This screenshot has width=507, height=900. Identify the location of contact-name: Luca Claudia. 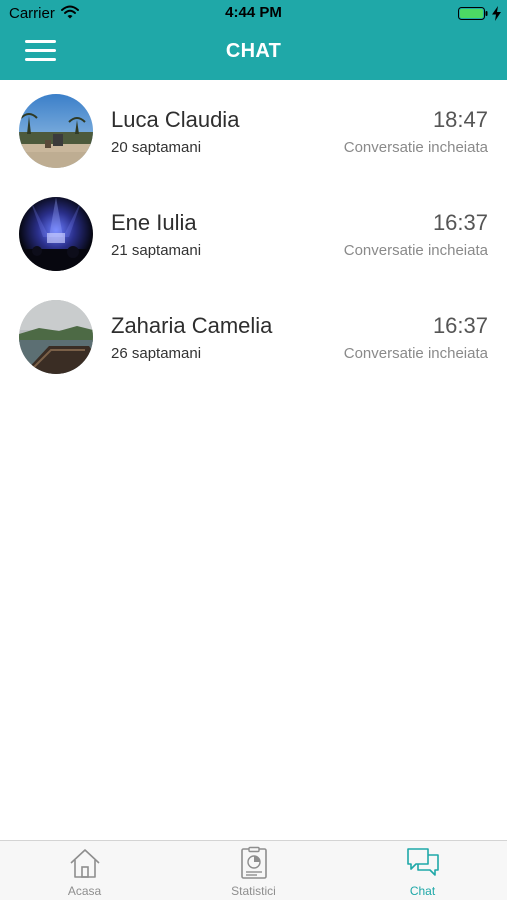
(175, 119).